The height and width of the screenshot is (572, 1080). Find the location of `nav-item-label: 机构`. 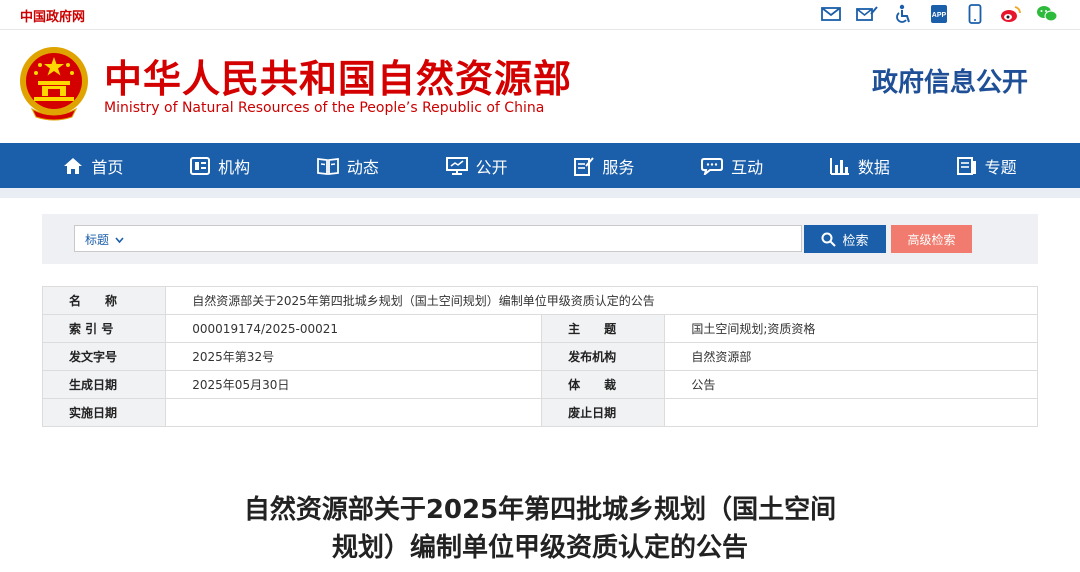

nav-item-label: 机构 is located at coordinates (234, 167).